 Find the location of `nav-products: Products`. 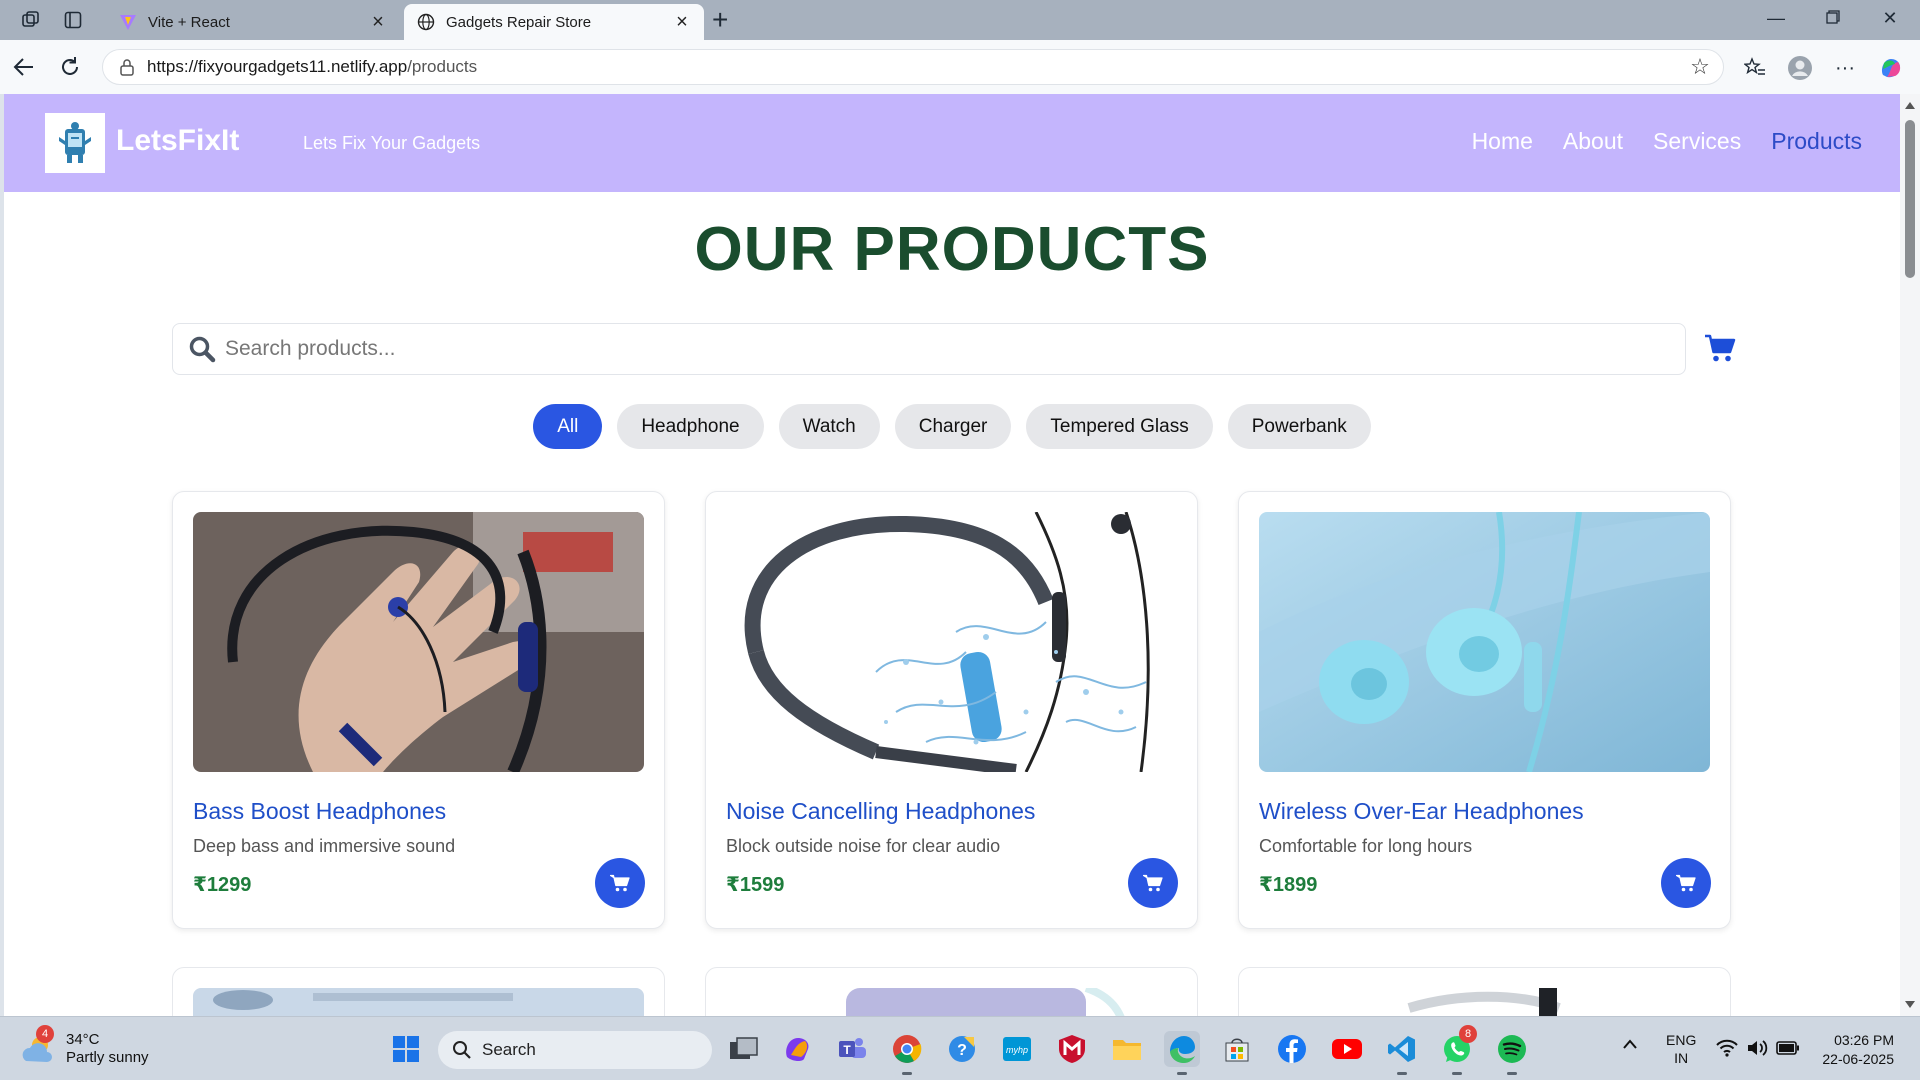

nav-products: Products is located at coordinates (1816, 141).